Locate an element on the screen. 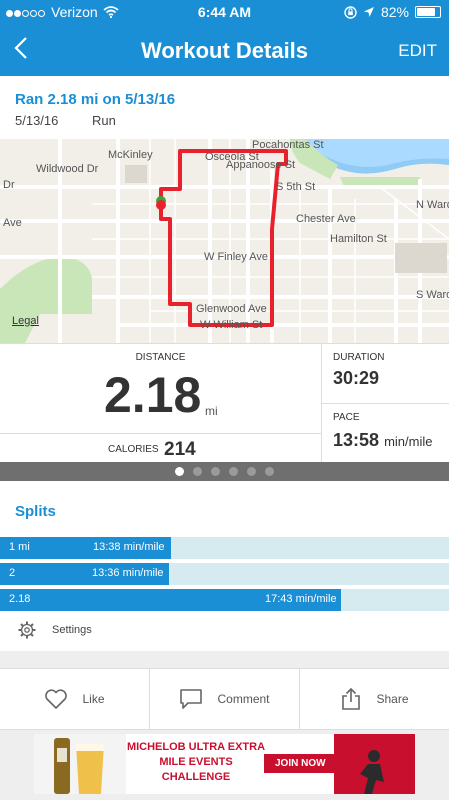 This screenshot has height=800, width=449. nav-bar: Workout Details EDIT is located at coordinates (224, 51).